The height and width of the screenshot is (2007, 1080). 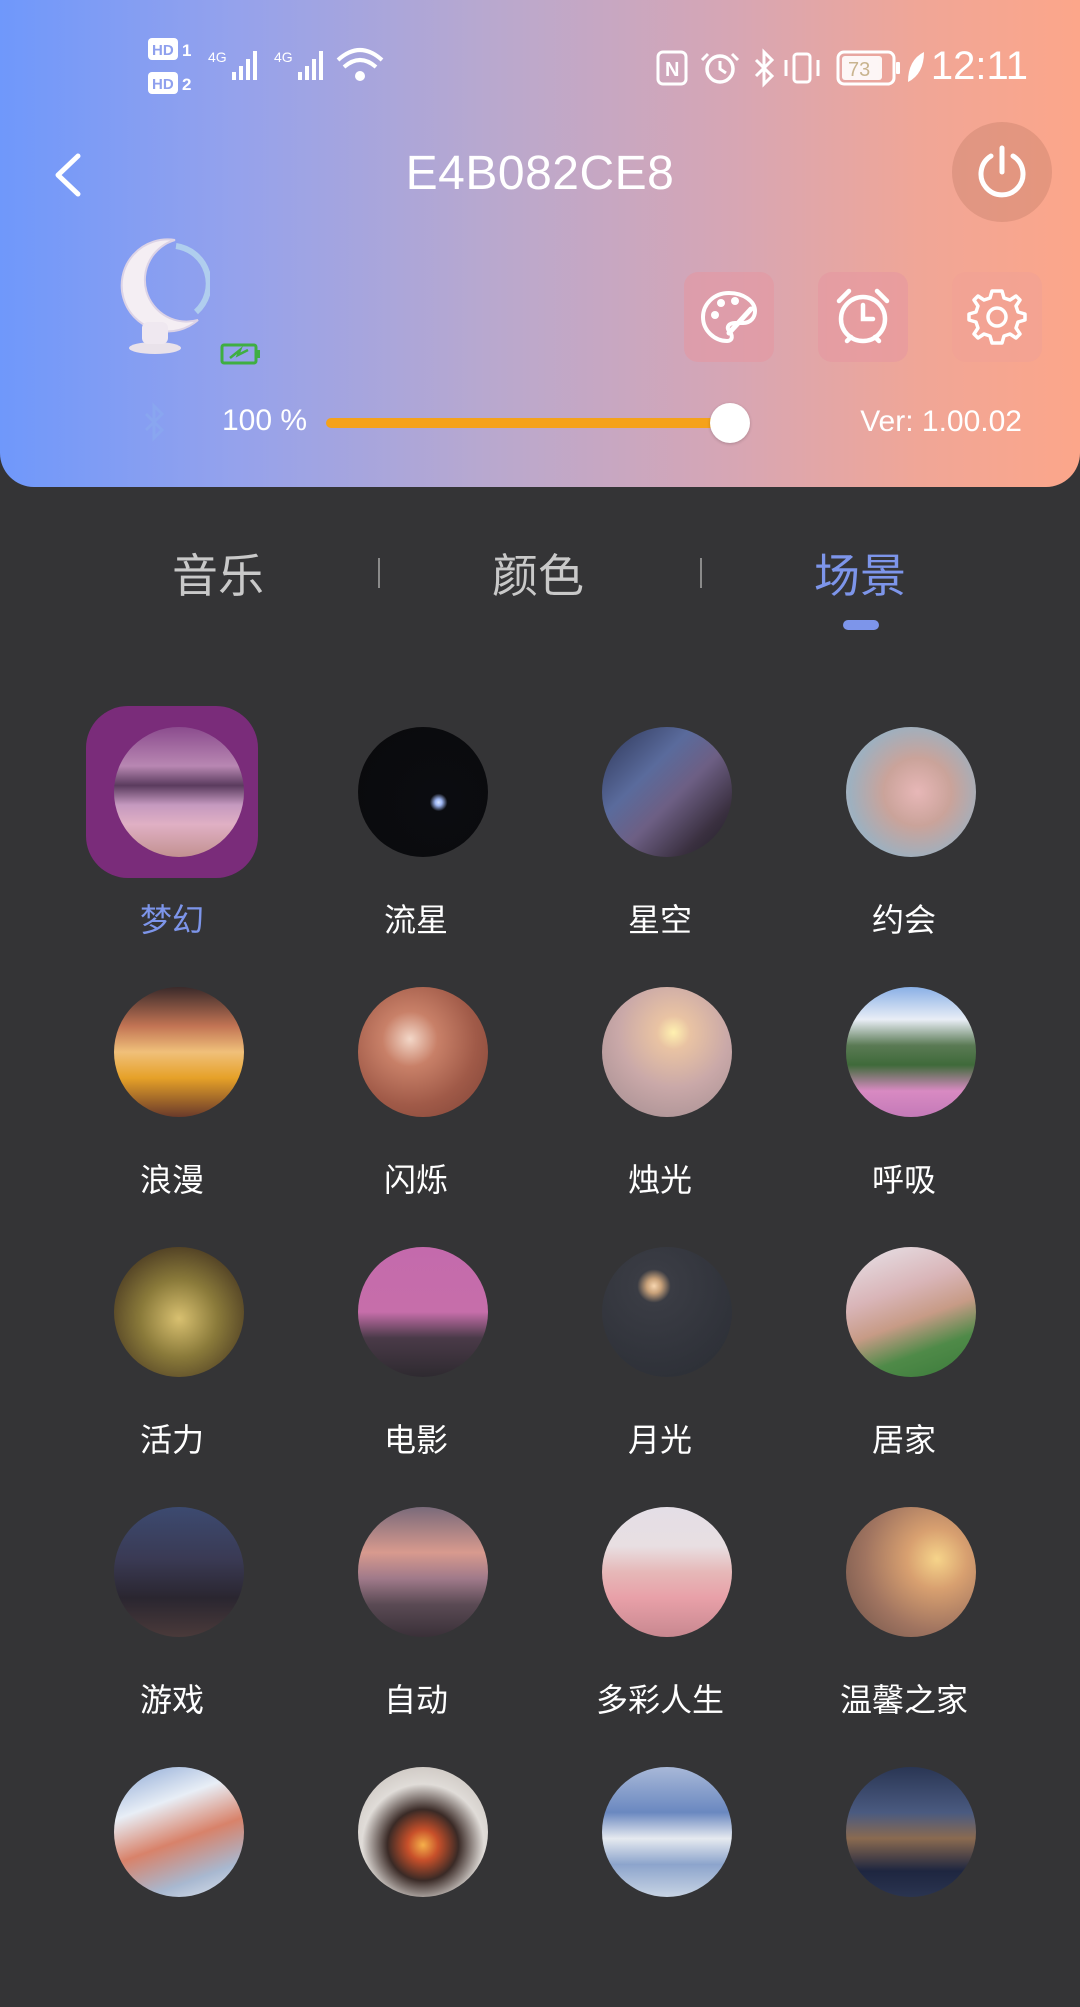 I want to click on alarm-clock-icon, so click(x=863, y=316).